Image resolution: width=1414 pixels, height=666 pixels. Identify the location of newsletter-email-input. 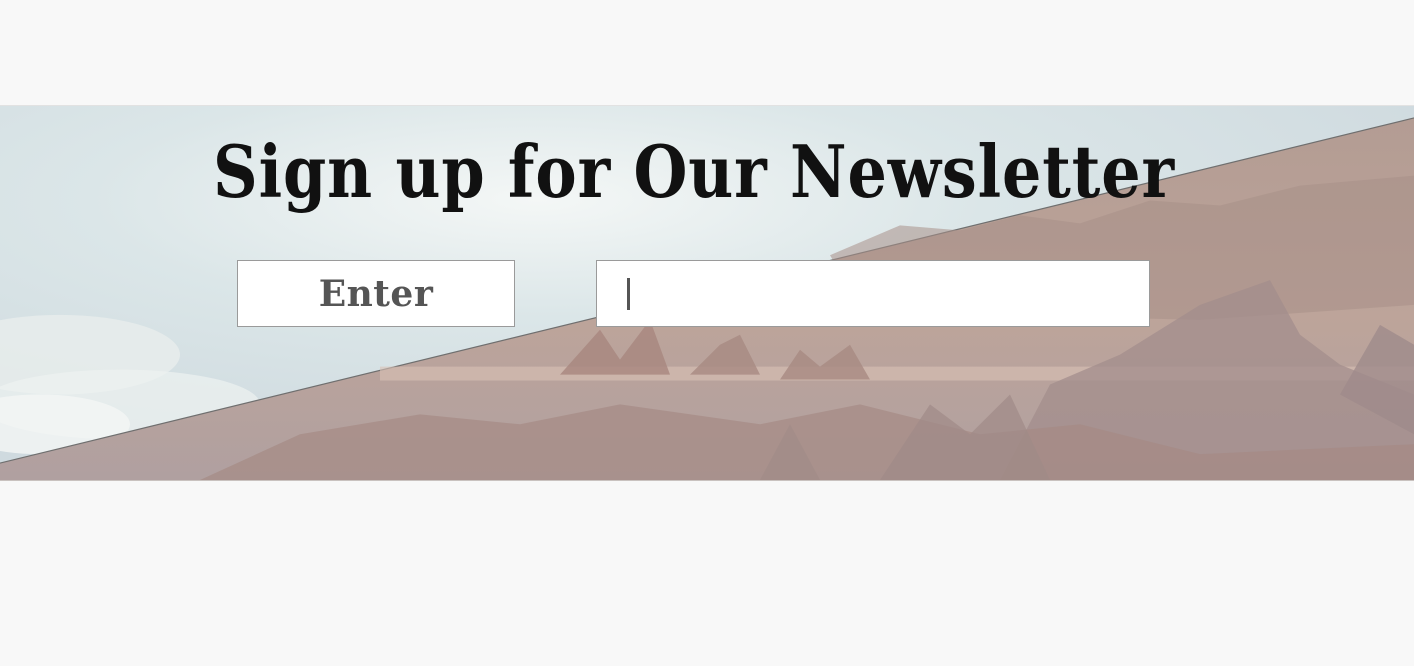
(873, 293).